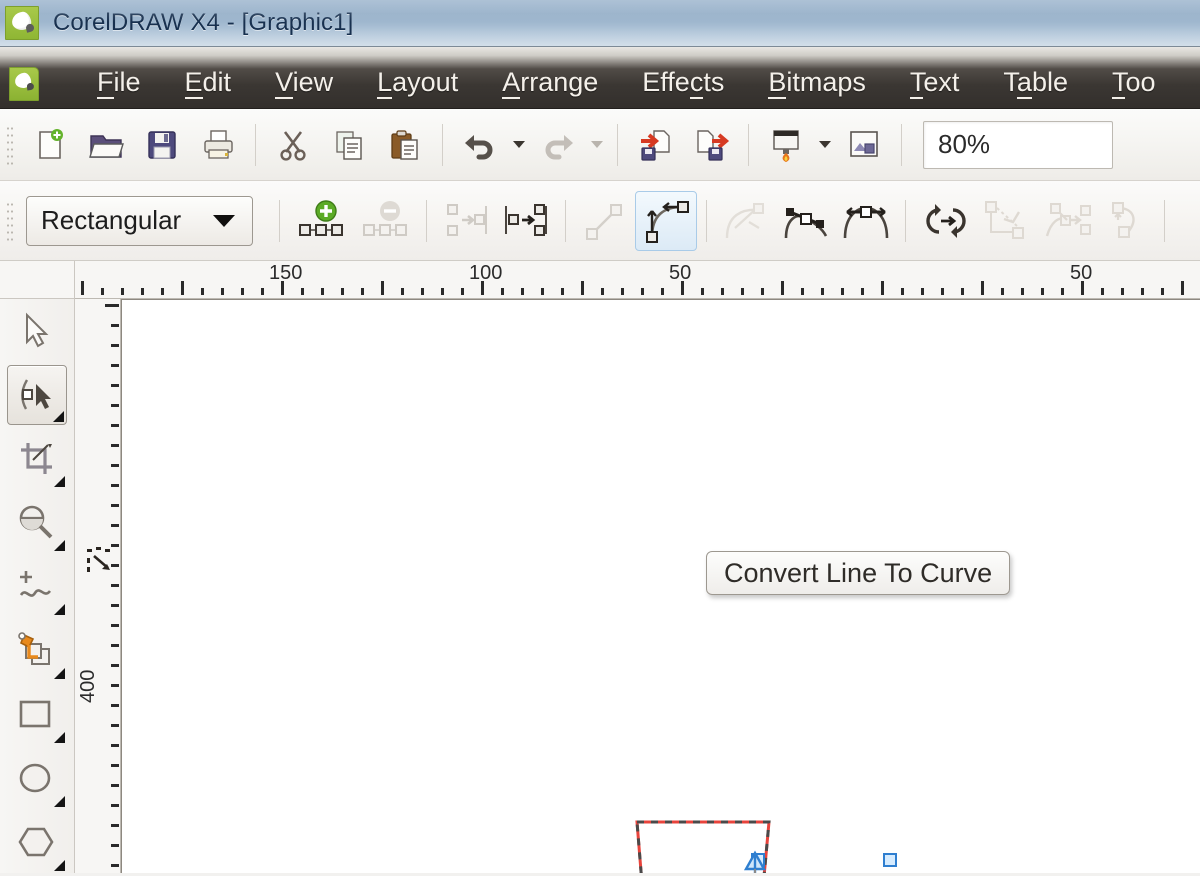  I want to click on ruler-origin-corner, so click(37, 280).